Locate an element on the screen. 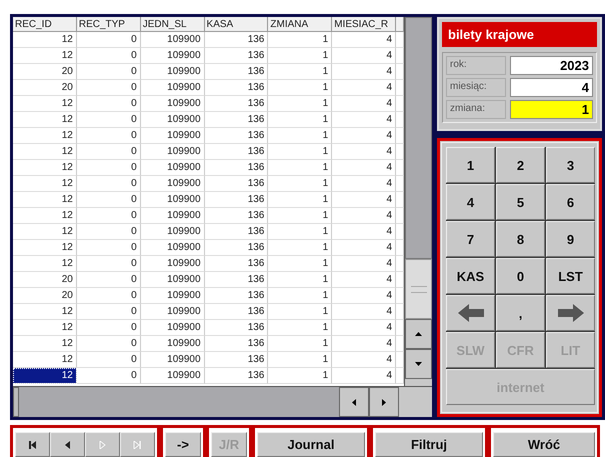  toolbar-button: Filtruj is located at coordinates (429, 444).